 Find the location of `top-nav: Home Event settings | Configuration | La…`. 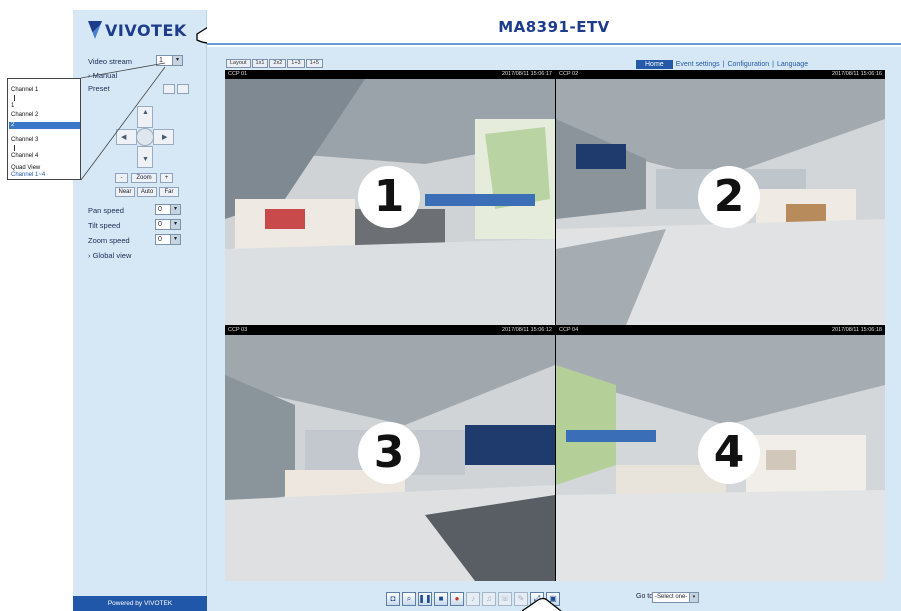

top-nav: Home Event settings | Configuration | La… is located at coordinates (761, 64).